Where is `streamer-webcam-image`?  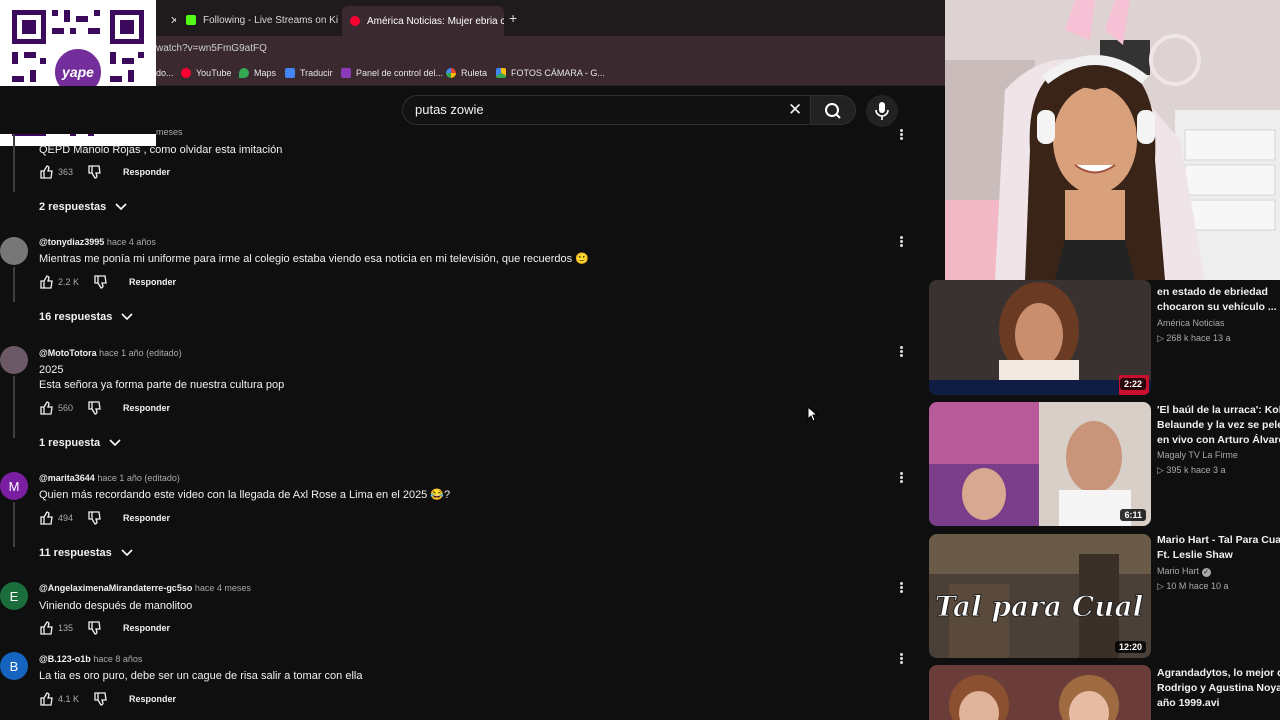
streamer-webcam-image is located at coordinates (1112, 140).